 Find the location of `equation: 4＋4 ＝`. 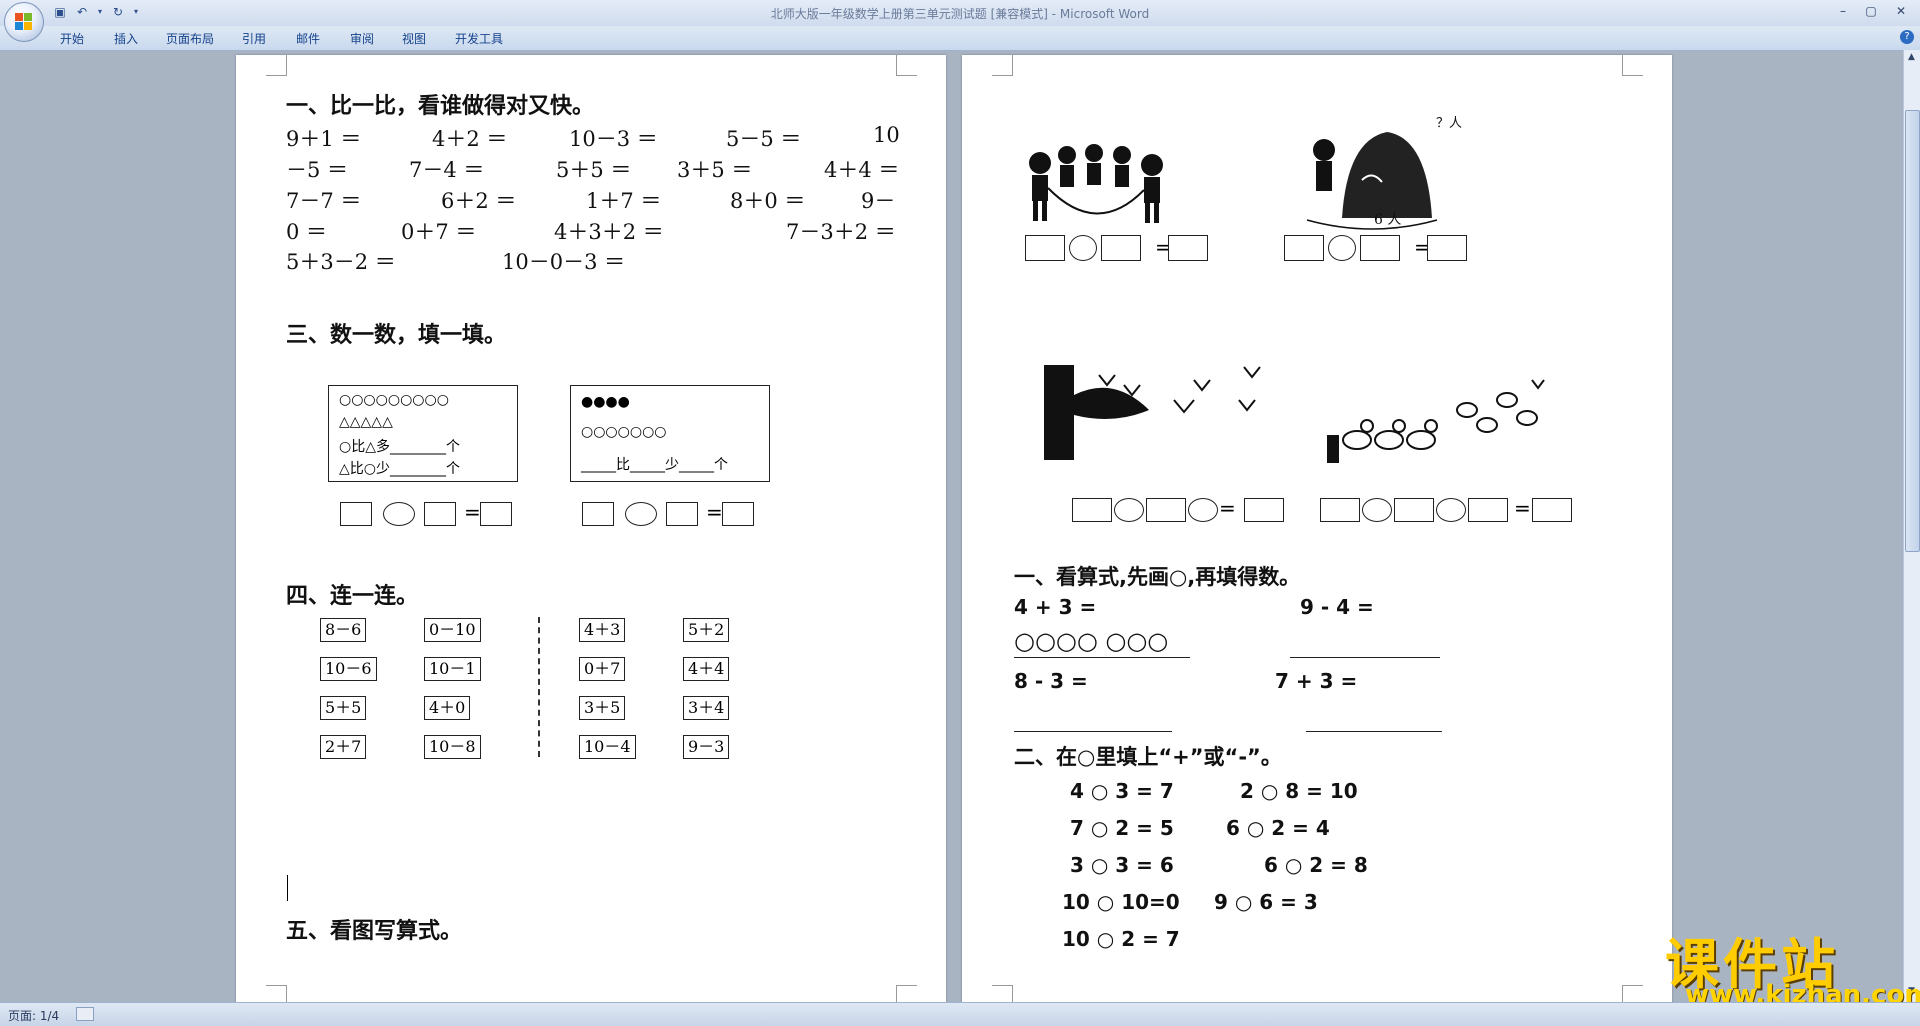

equation: 4＋4 ＝ is located at coordinates (862, 170).